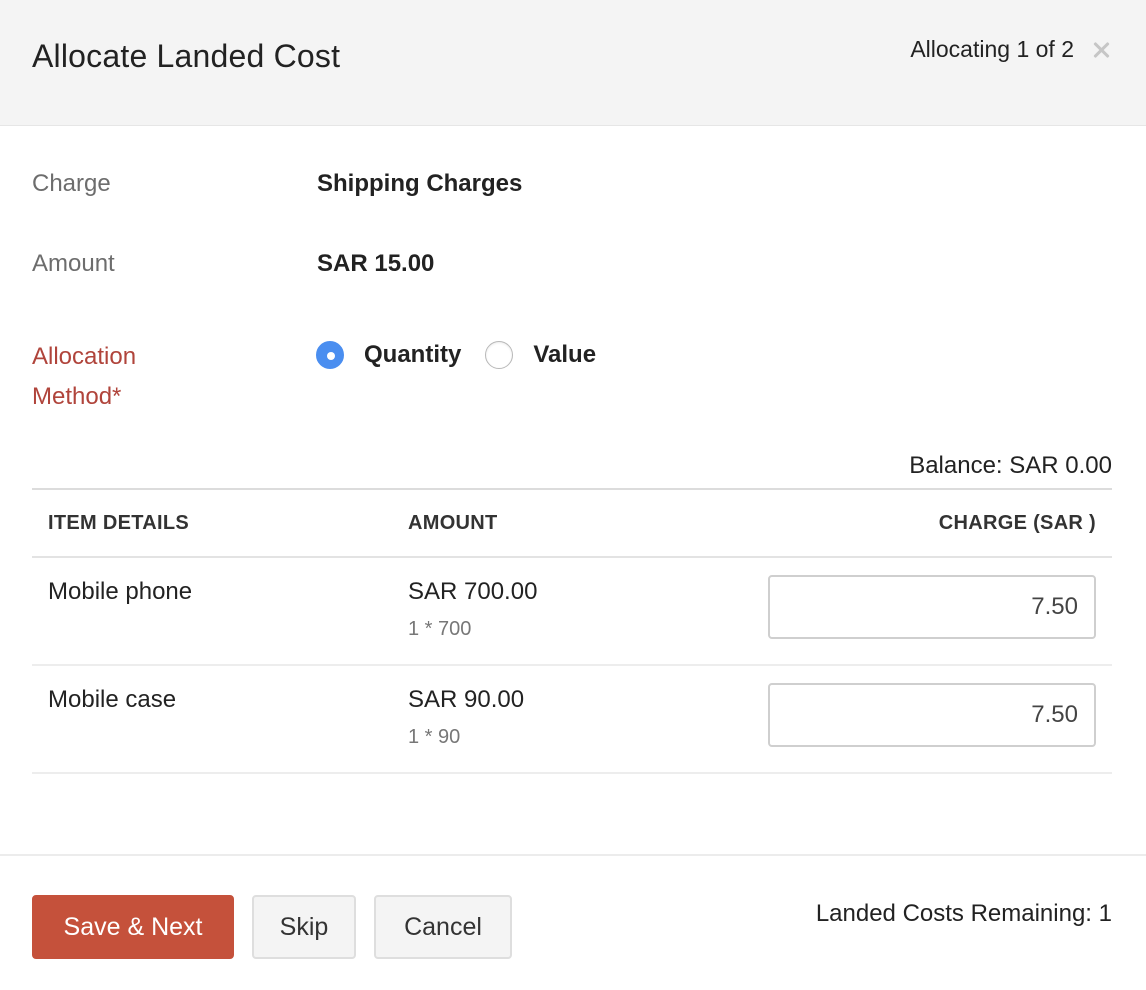 Image resolution: width=1146 pixels, height=990 pixels. I want to click on charge-value: Shipping Charges, so click(420, 183).